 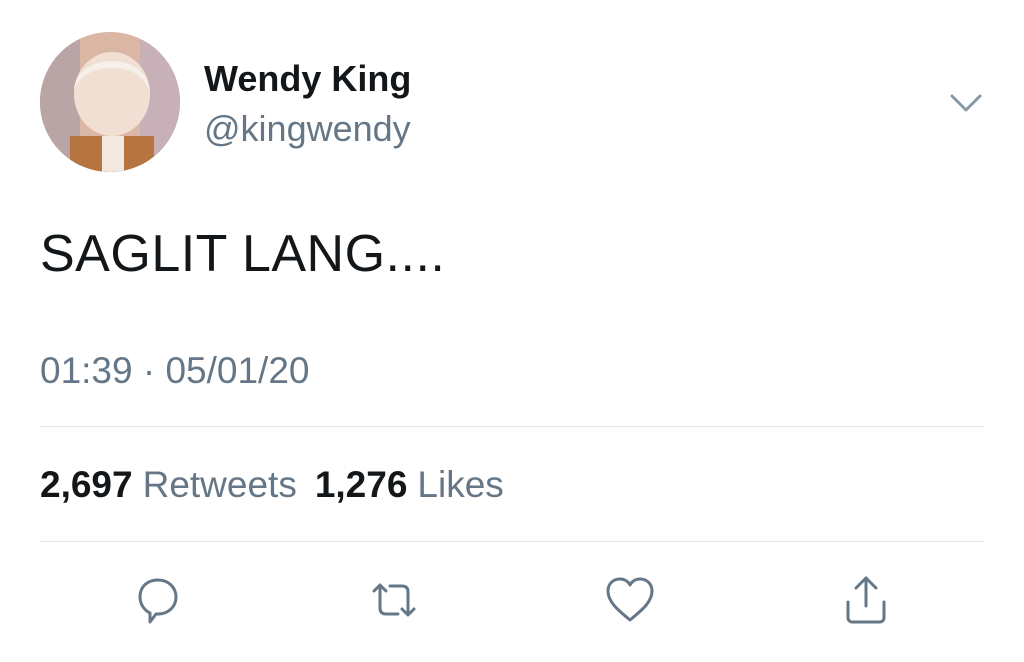 I want to click on avatar-image, so click(x=110, y=102).